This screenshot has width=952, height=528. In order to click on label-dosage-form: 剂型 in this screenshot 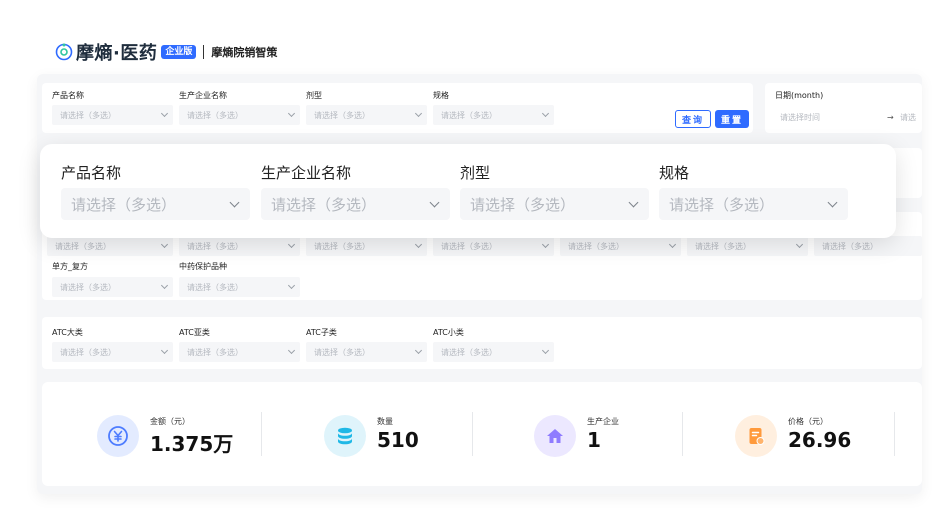, I will do `click(314, 95)`.